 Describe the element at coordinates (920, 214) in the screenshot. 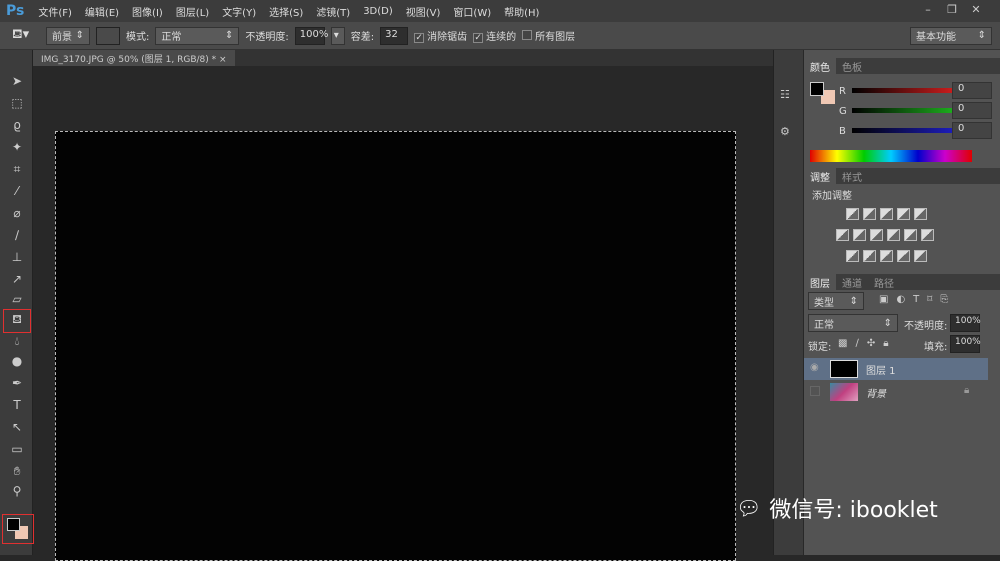

I see `vibrance-icon` at that location.